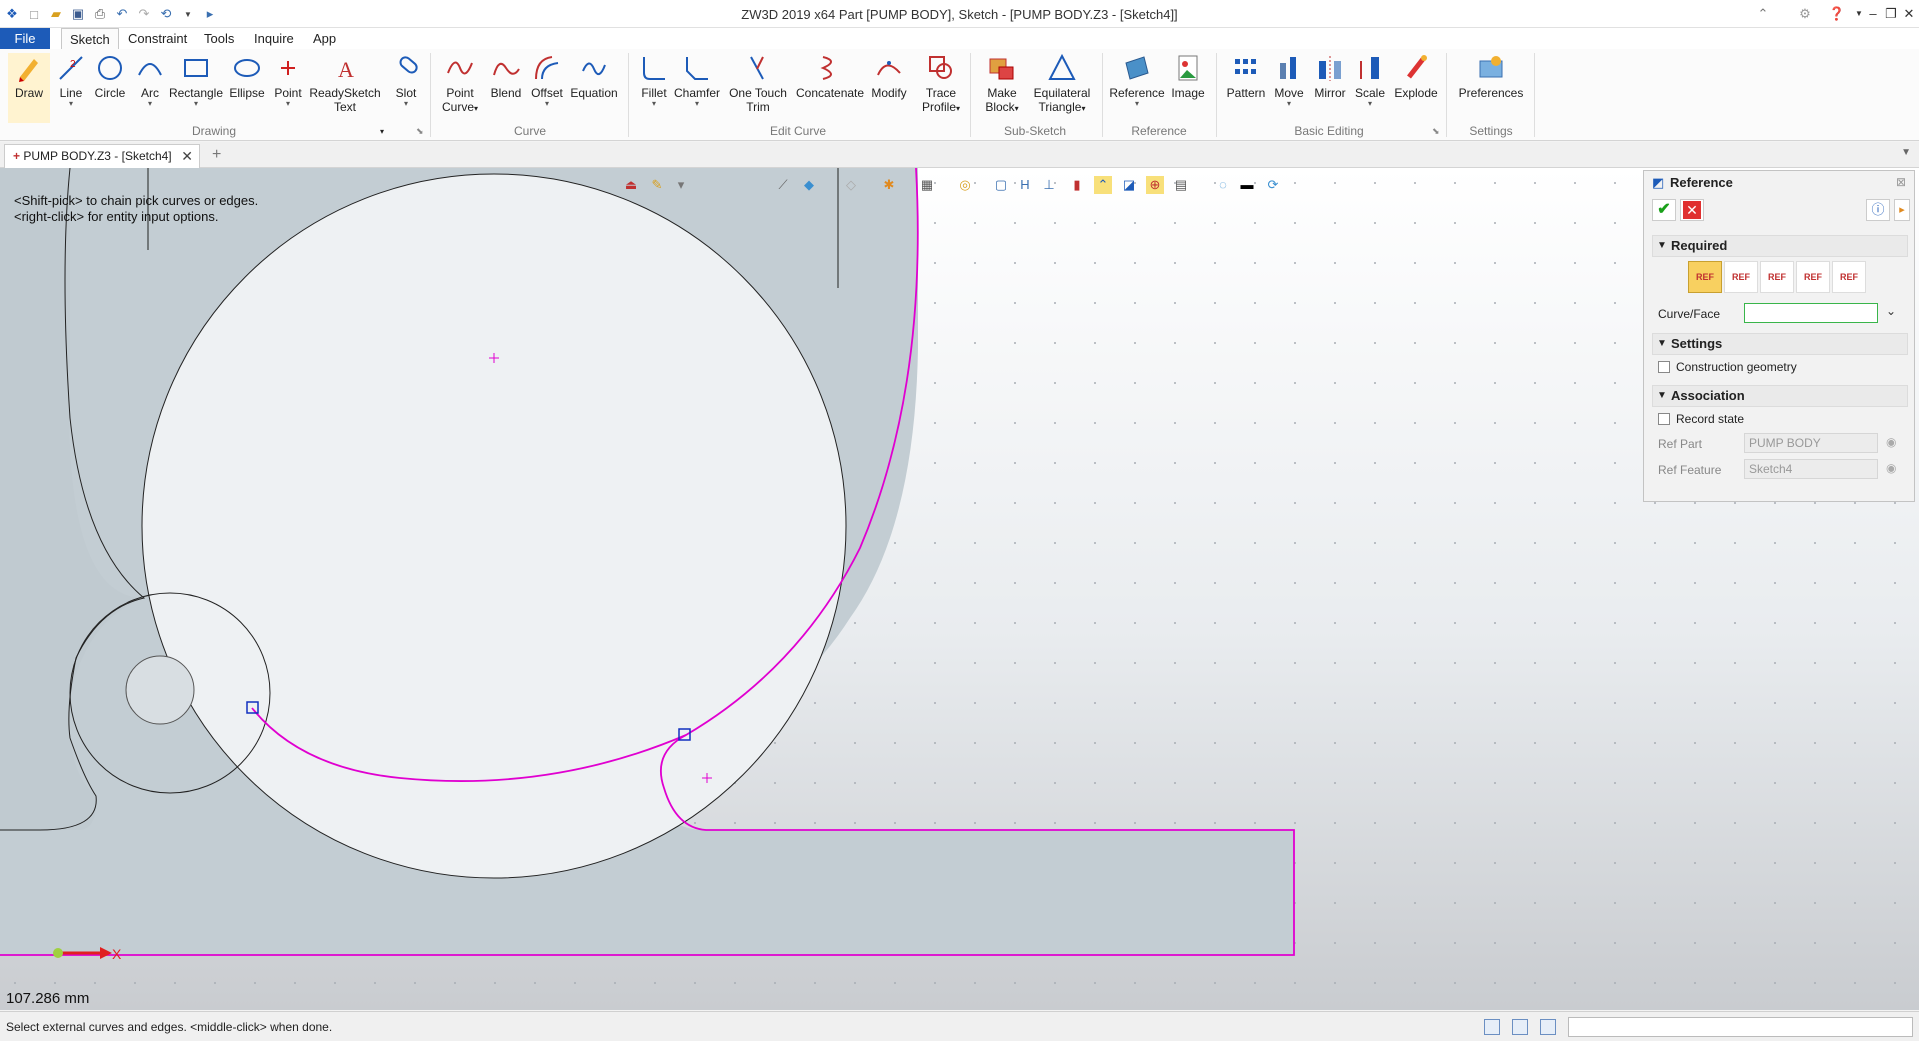 This screenshot has width=1919, height=1041. What do you see at coordinates (1763, 14) in the screenshot?
I see `ribbon-collapse-icon: ⌃` at bounding box center [1763, 14].